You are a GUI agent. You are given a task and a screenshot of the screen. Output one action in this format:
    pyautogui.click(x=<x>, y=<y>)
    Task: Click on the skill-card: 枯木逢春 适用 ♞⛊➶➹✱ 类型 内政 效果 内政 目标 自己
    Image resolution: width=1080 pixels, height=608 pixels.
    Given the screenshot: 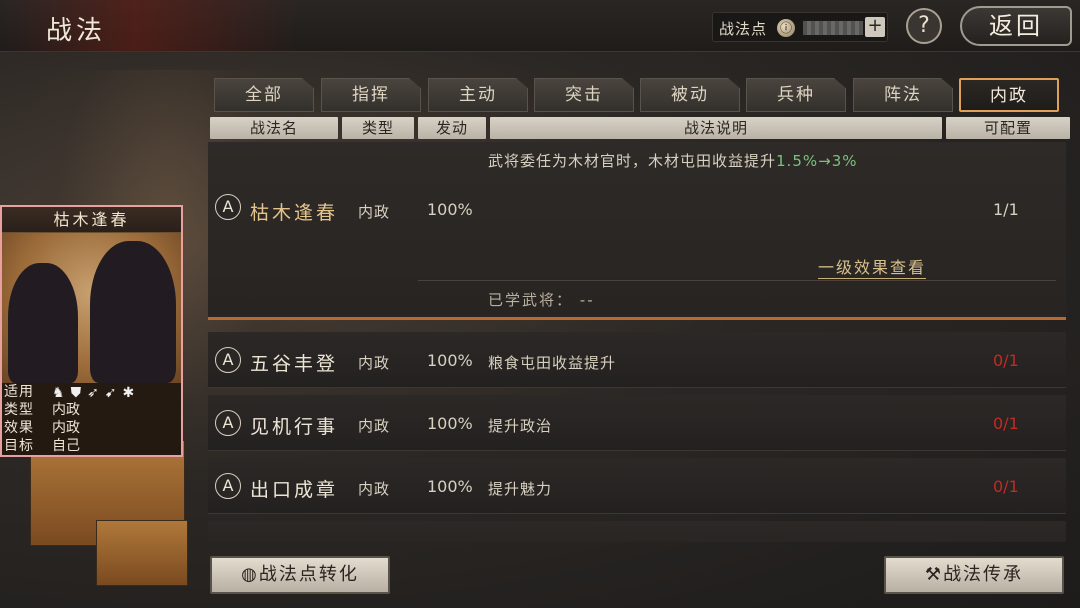 What is the action you would take?
    pyautogui.click(x=91, y=331)
    